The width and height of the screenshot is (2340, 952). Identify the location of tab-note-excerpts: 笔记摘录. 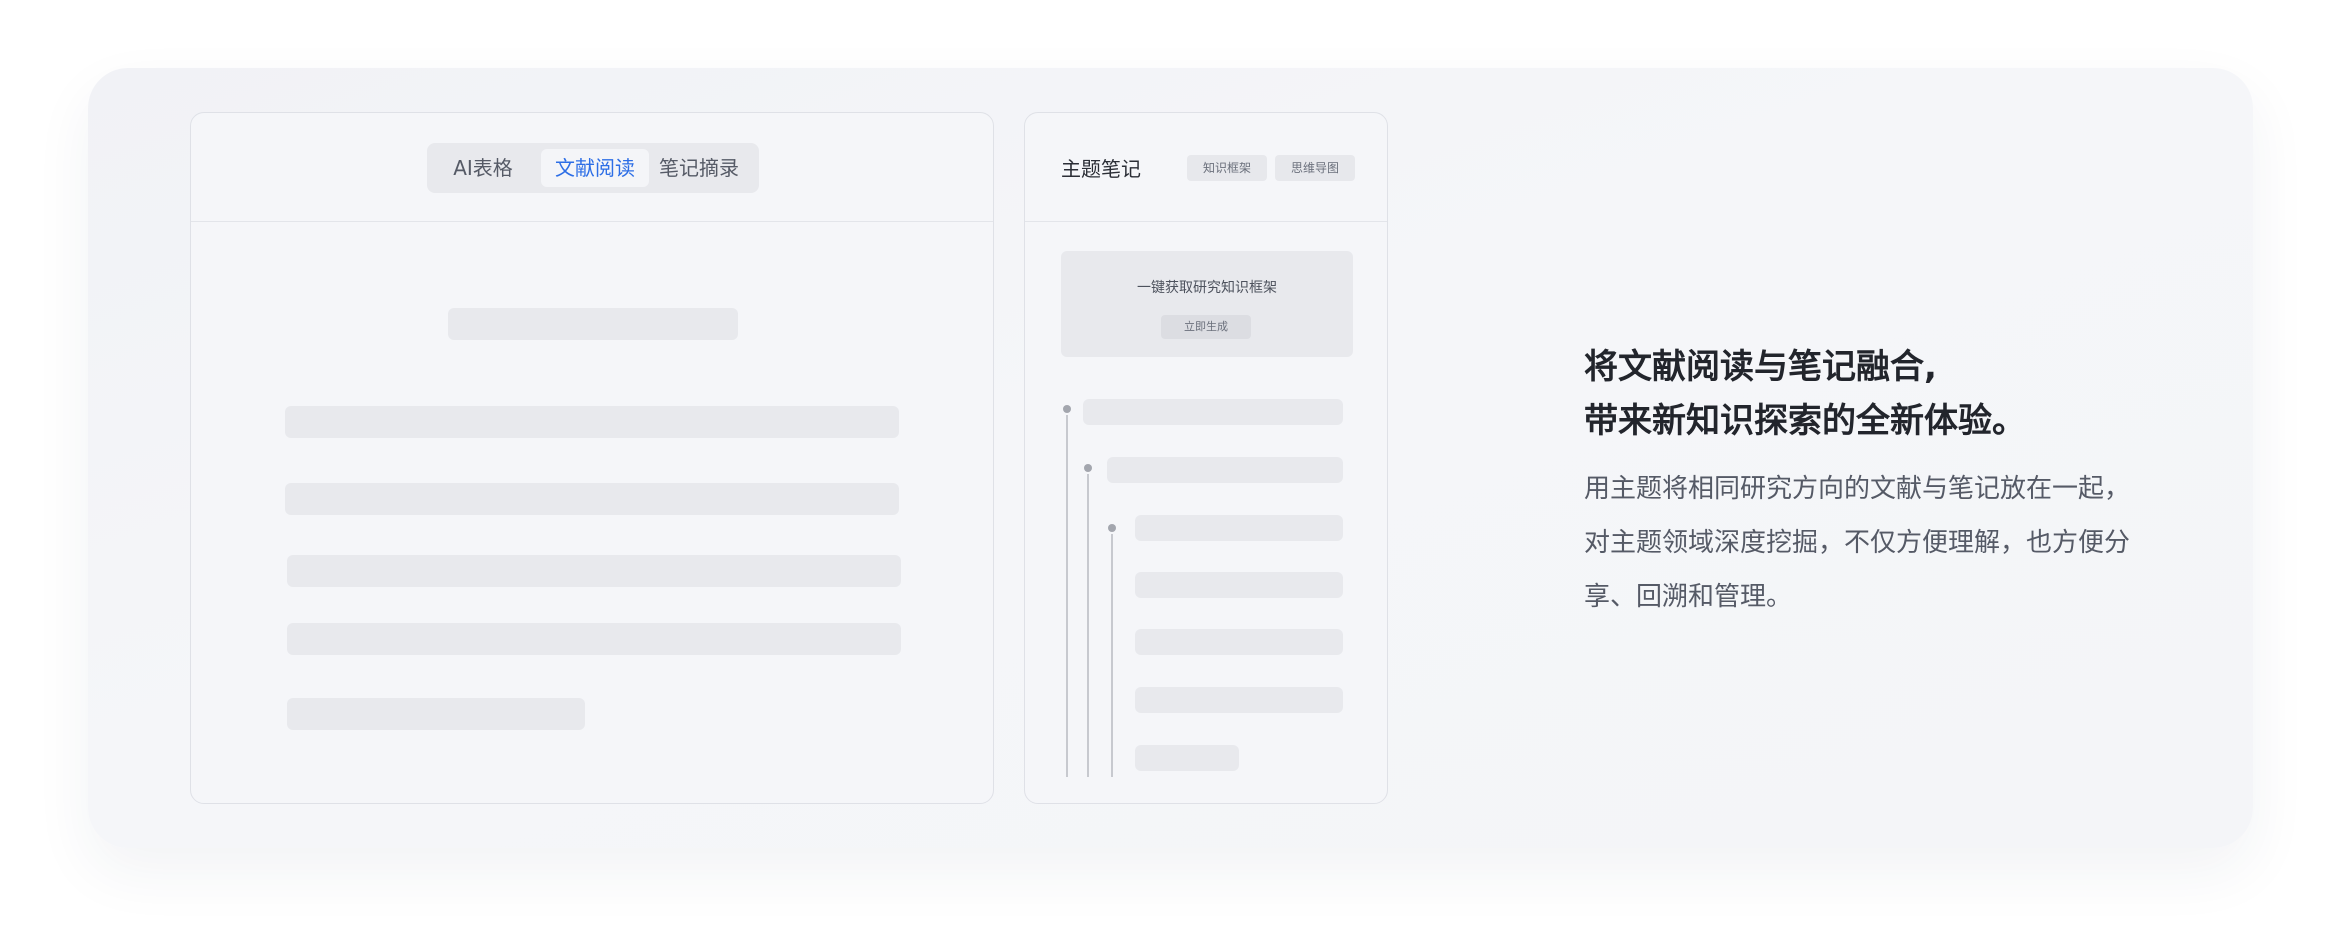
(699, 168).